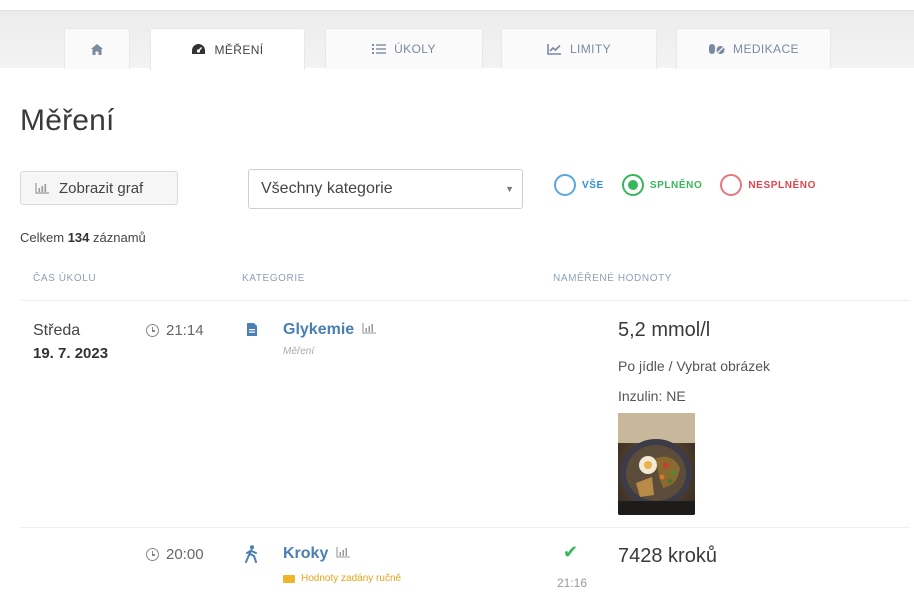 The height and width of the screenshot is (610, 914). Describe the element at coordinates (415, 49) in the screenshot. I see `tab-label: ÚKOLY` at that location.